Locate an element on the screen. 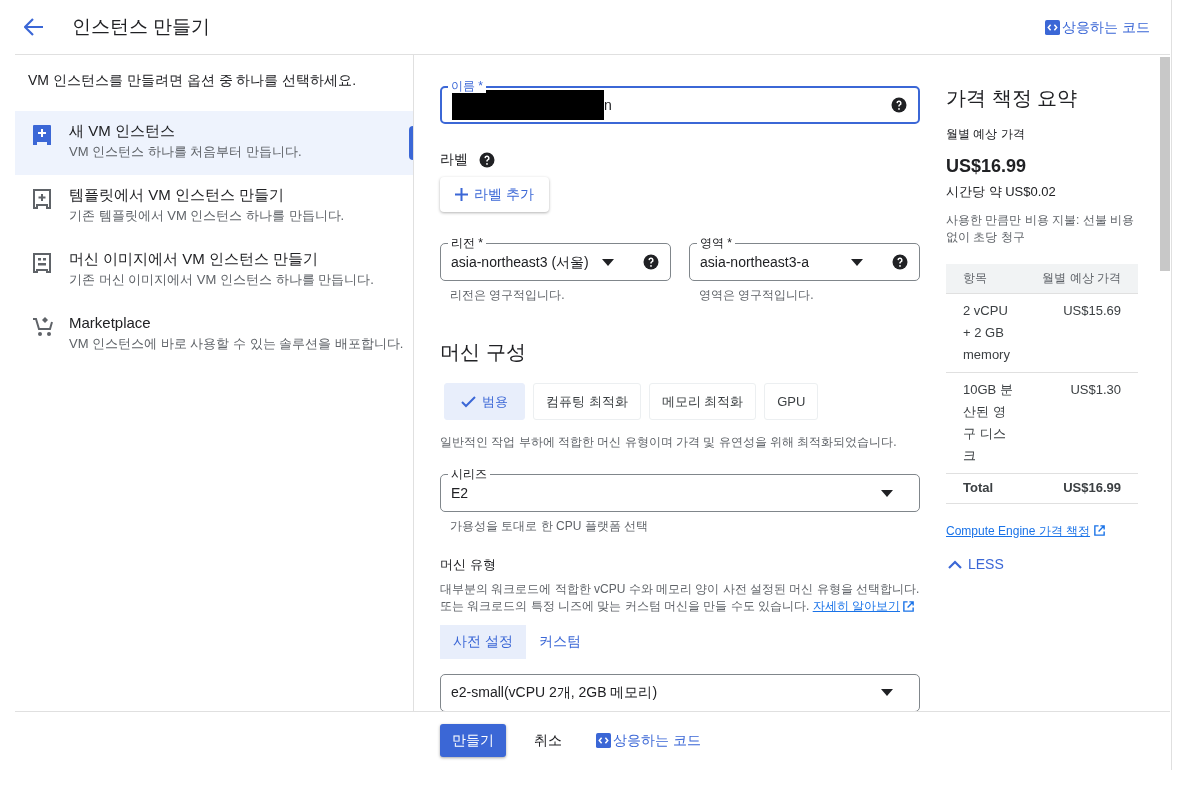  check-icon is located at coordinates (468, 401).